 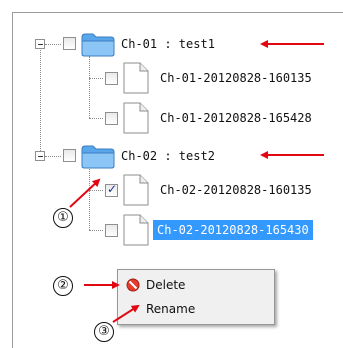 What do you see at coordinates (85, 193) in the screenshot?
I see `arrow-to-checkbox` at bounding box center [85, 193].